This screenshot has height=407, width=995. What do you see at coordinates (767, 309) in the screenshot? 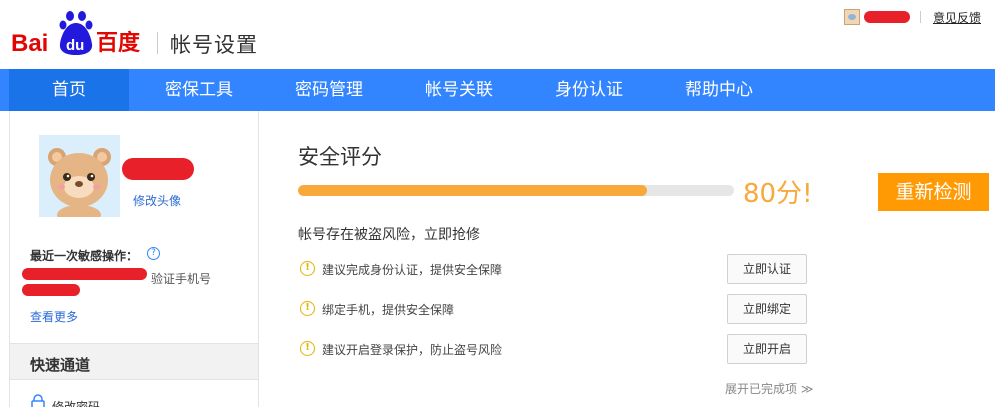
I see `bind-now-button: 立即绑定` at bounding box center [767, 309].